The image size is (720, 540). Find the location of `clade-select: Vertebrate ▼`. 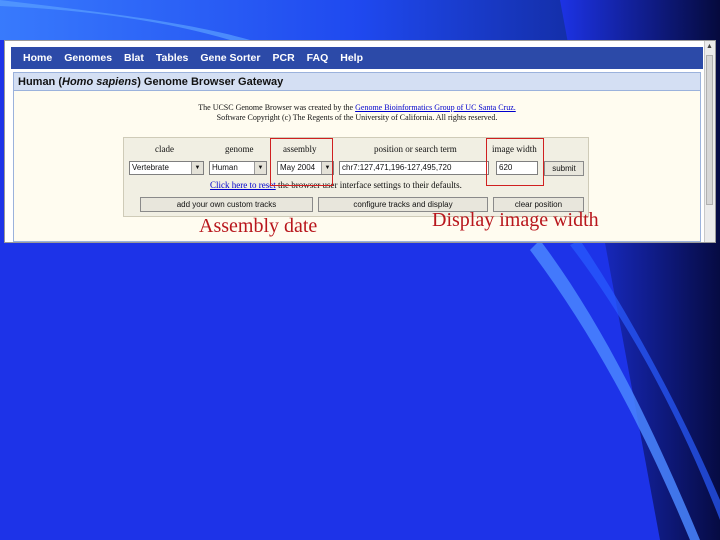

clade-select: Vertebrate ▼ is located at coordinates (166, 168).